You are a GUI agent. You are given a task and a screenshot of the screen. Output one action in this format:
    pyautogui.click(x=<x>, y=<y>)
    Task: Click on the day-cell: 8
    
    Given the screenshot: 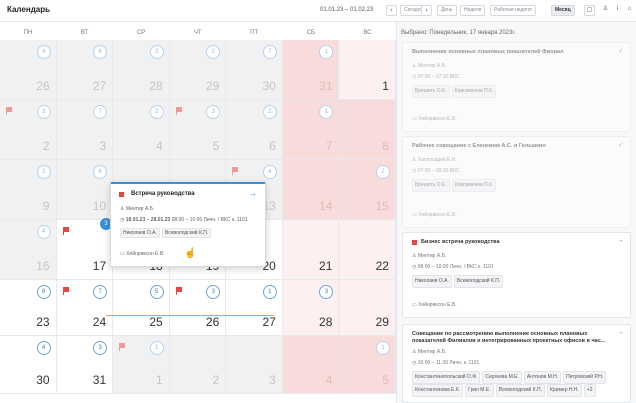 What is the action you would take?
    pyautogui.click(x=367, y=130)
    